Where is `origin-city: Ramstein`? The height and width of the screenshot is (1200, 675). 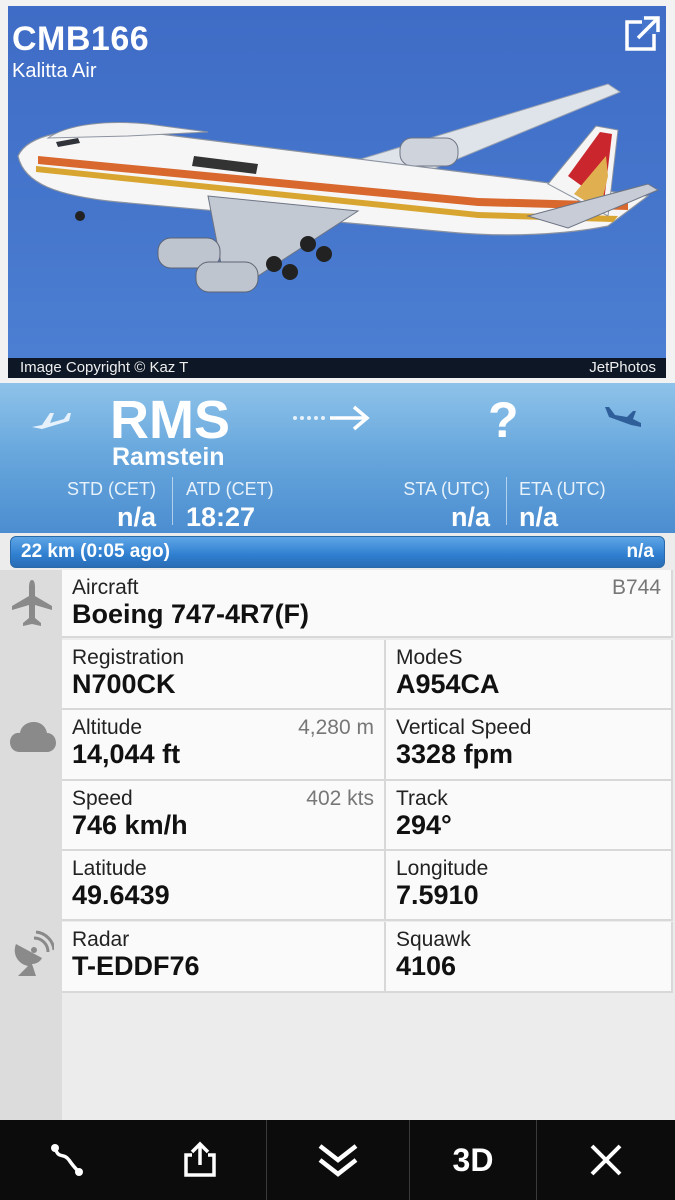 origin-city: Ramstein is located at coordinates (168, 457).